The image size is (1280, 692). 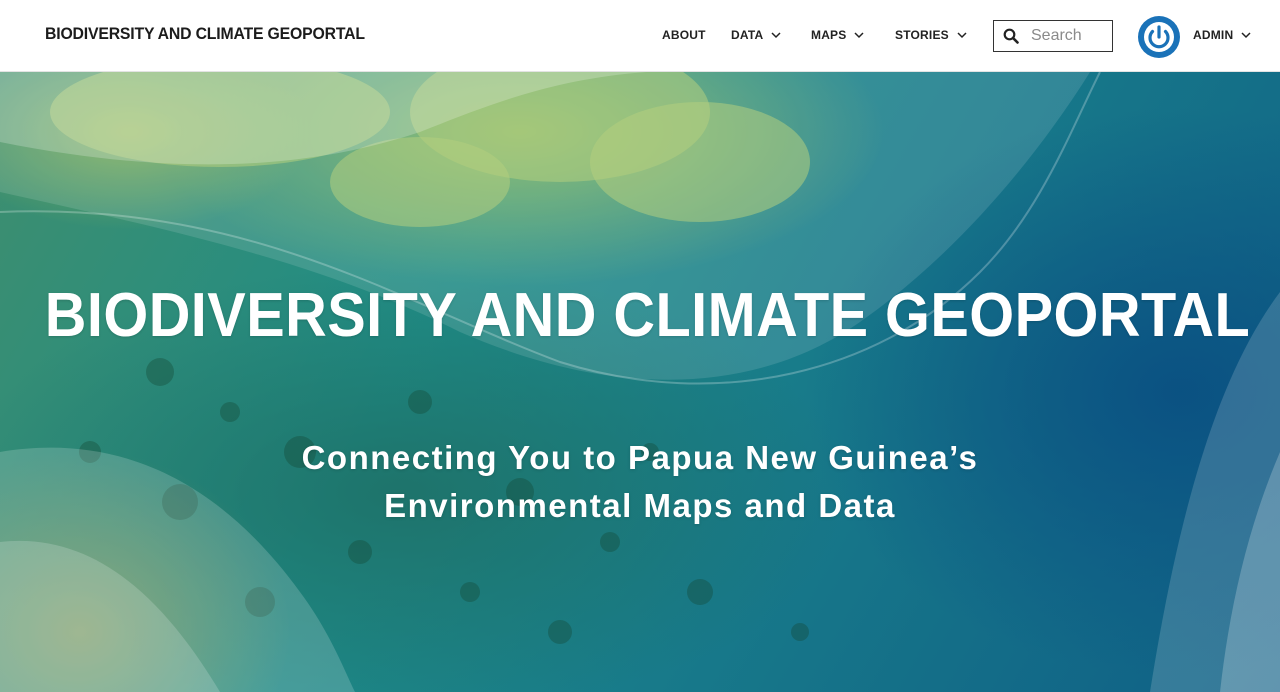 I want to click on hero-title: BIODIVERSITY AND CLIMATE GEOPORTAL, so click(x=647, y=315).